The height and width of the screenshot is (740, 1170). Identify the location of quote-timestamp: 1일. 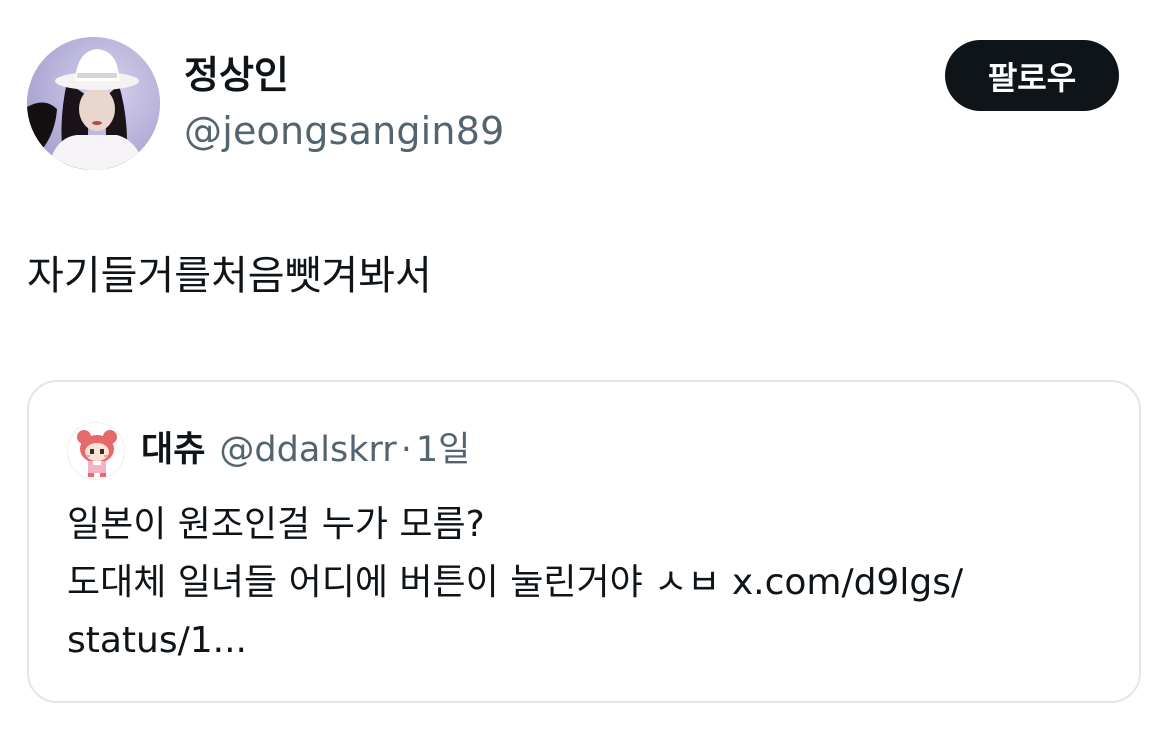
(443, 450).